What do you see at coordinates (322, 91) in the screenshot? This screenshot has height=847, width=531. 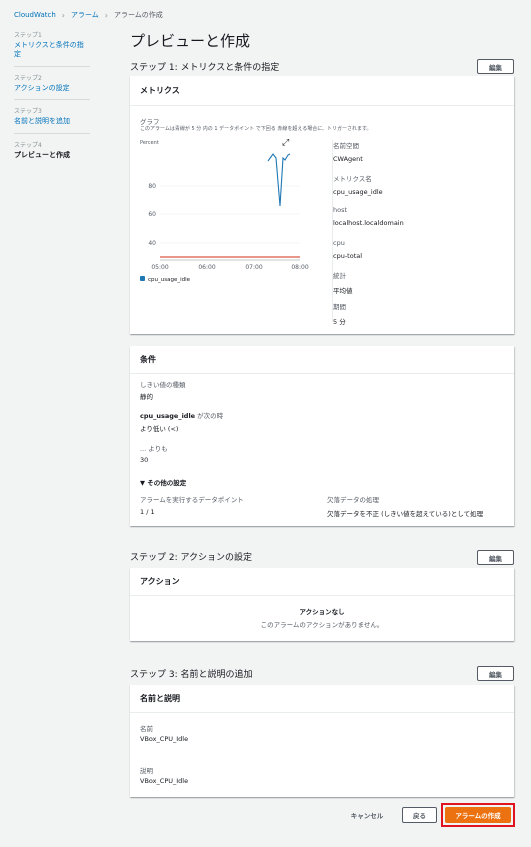 I see `metrics-card-title: メトリクス` at bounding box center [322, 91].